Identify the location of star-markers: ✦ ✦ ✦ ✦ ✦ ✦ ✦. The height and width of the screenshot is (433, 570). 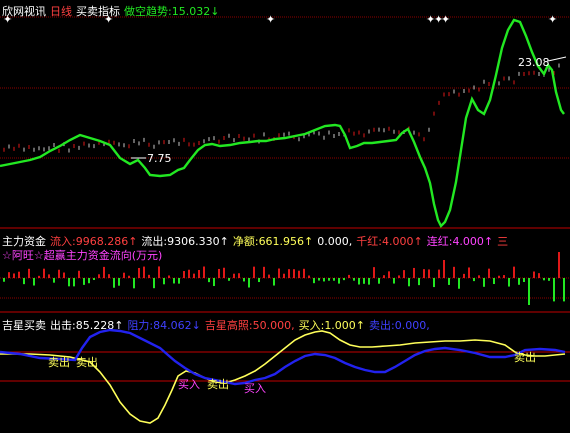
(280, 19).